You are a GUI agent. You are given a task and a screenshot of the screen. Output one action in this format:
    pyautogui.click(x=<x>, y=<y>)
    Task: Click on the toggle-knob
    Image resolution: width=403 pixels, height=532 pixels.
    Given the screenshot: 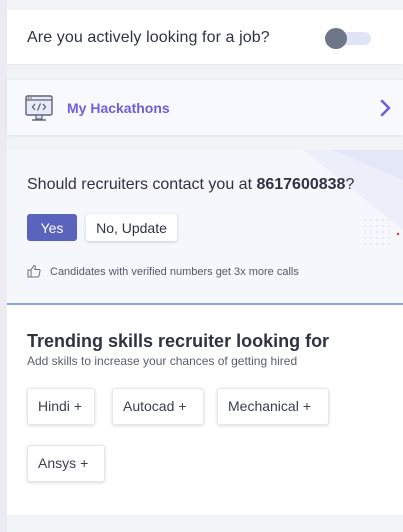 What is the action you would take?
    pyautogui.click(x=336, y=38)
    